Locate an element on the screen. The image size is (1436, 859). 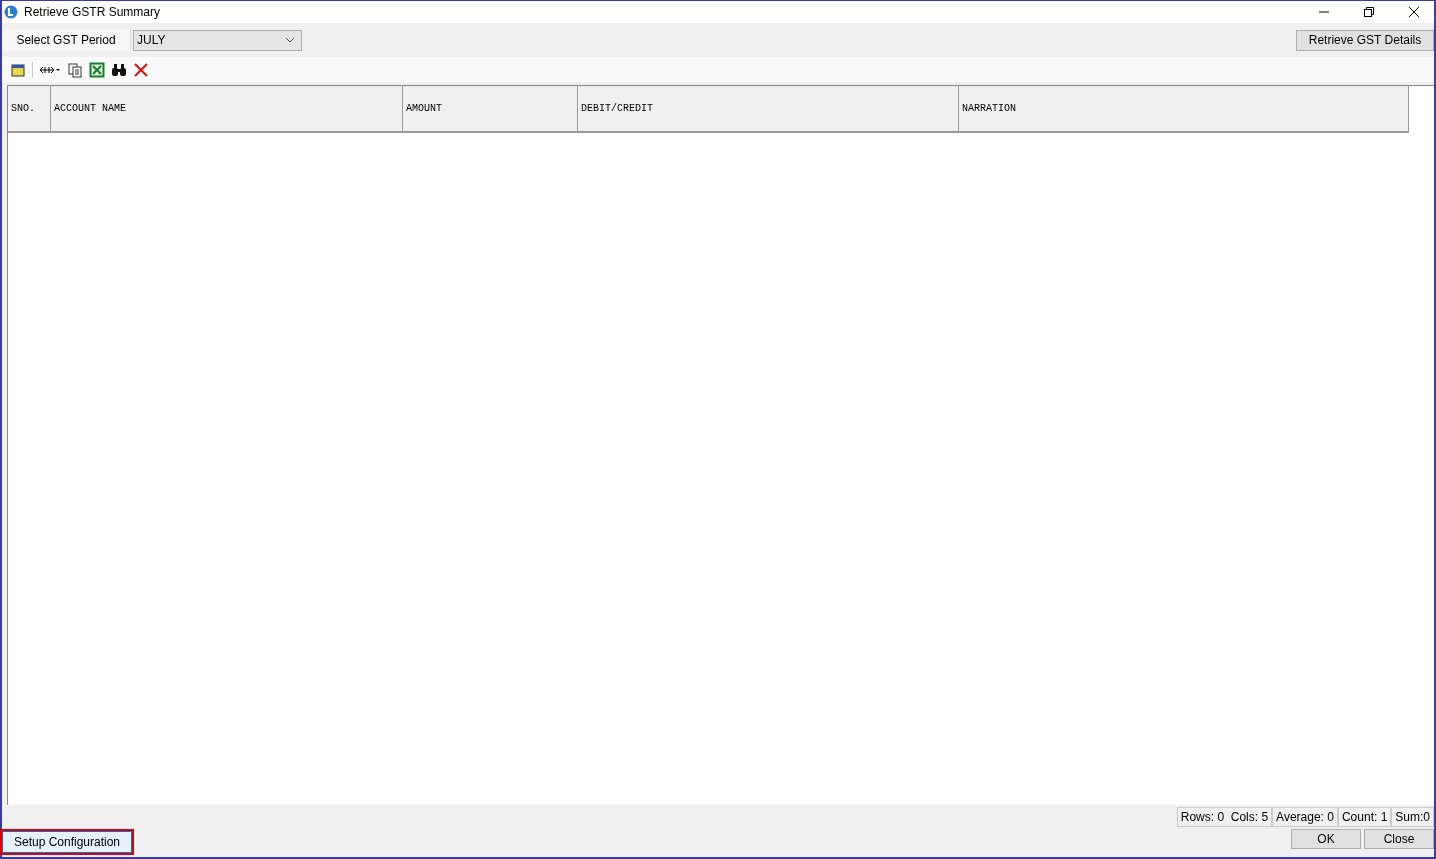
column-header: NARRATION is located at coordinates (1184, 109).